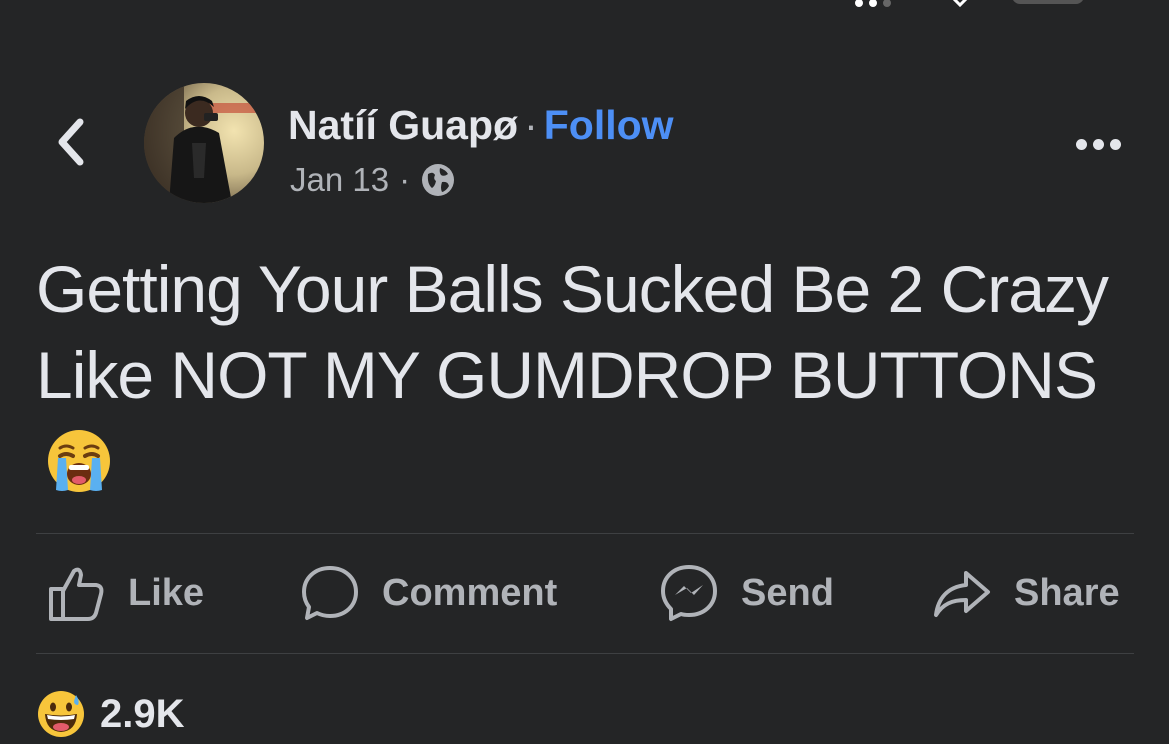  I want to click on comment-label: Comment, so click(470, 592).